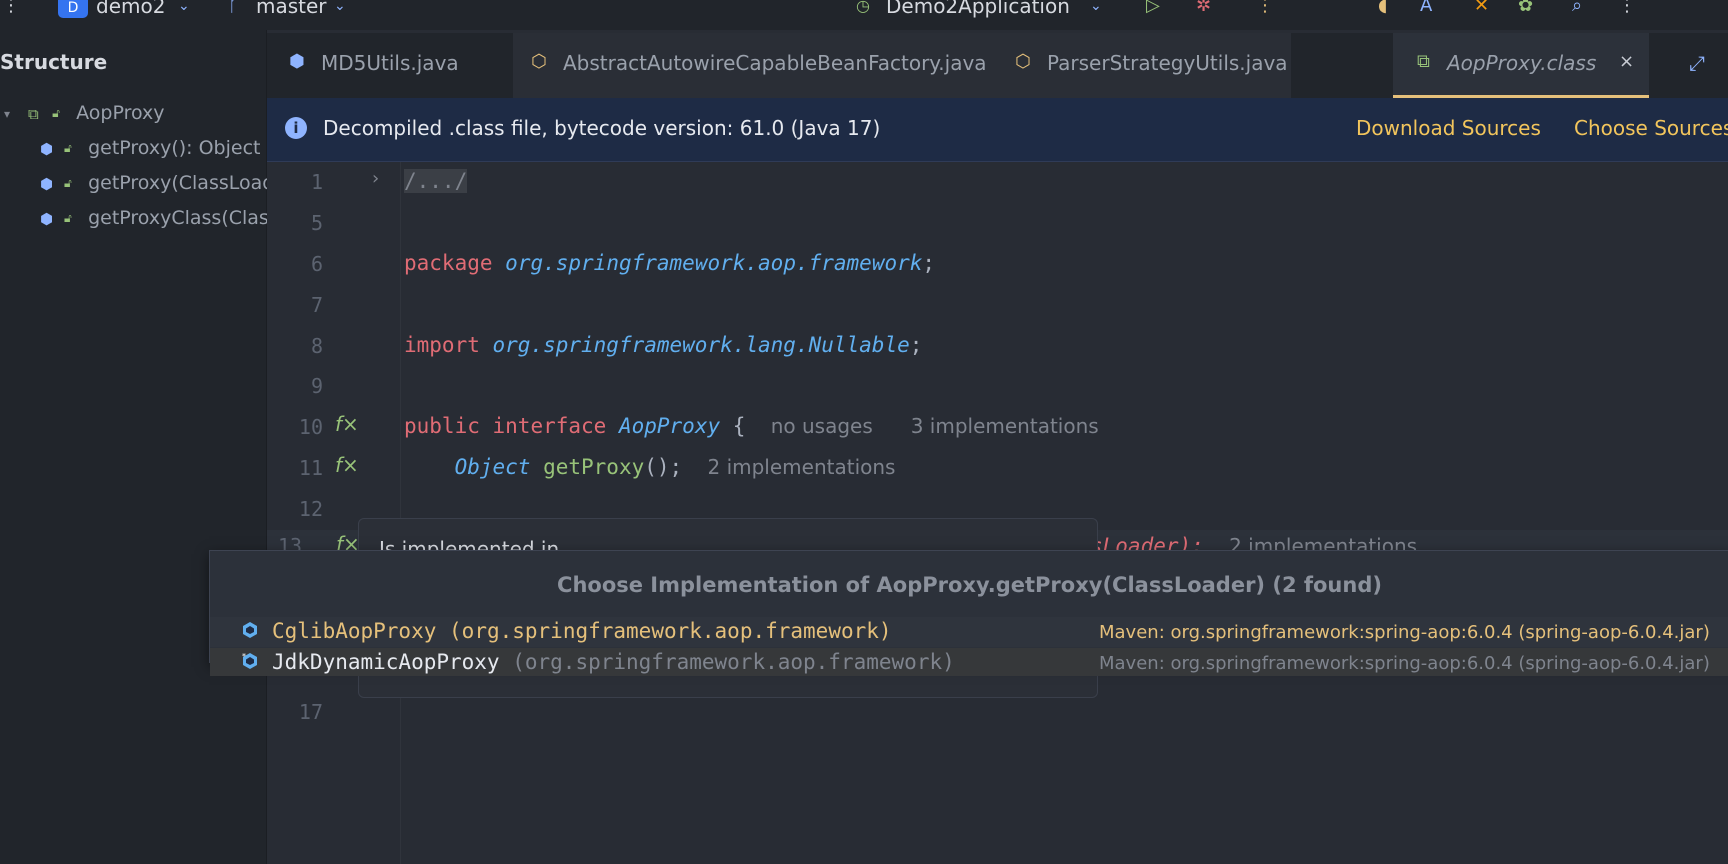  Describe the element at coordinates (594, 467) in the screenshot. I see `method-name: getProxy` at that location.